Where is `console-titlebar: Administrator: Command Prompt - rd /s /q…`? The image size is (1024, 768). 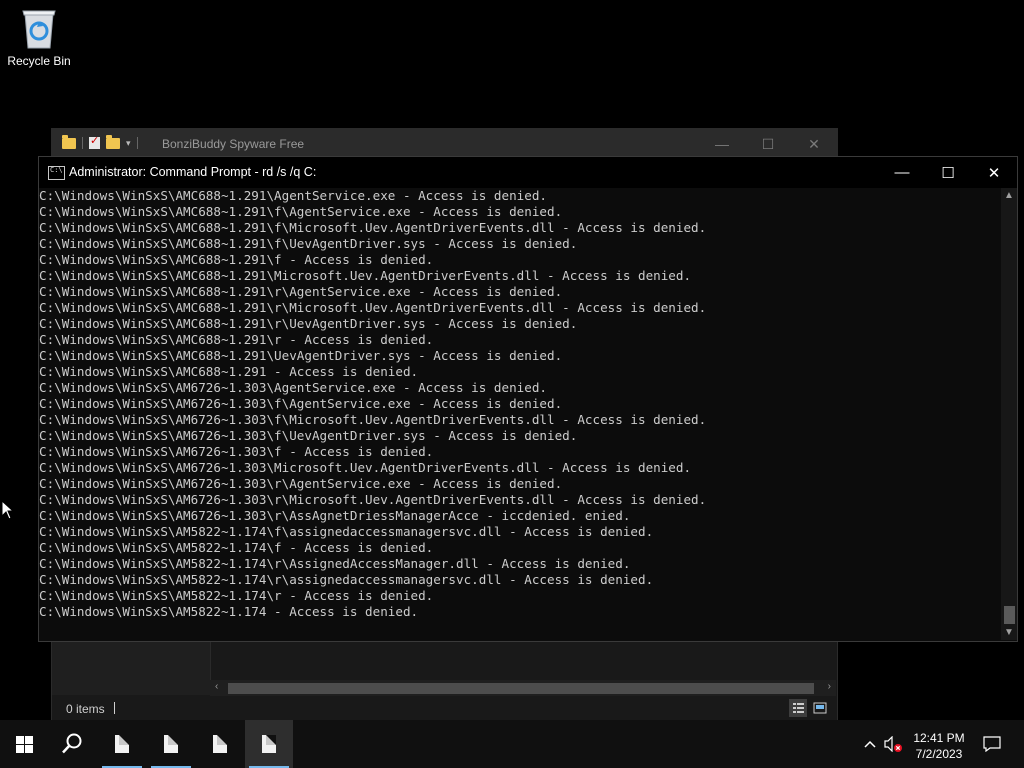 console-titlebar: Administrator: Command Prompt - rd /s /q… is located at coordinates (528, 172).